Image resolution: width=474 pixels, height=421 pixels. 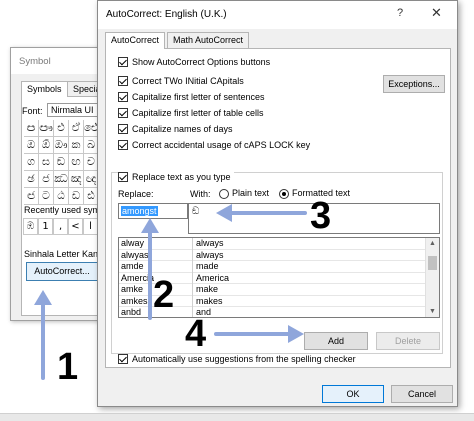 What do you see at coordinates (196, 211) in the screenshot?
I see `with-value: ඞ` at bounding box center [196, 211].